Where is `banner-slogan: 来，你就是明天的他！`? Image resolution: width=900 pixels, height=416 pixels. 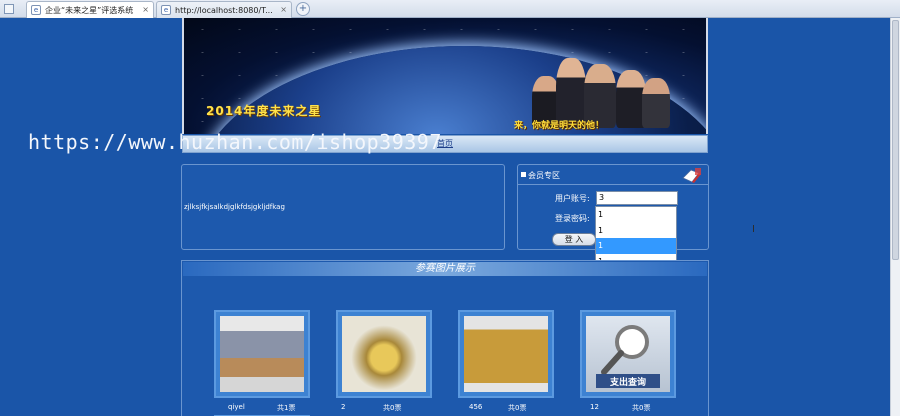 banner-slogan: 来，你就是明天的他！ is located at coordinates (559, 126).